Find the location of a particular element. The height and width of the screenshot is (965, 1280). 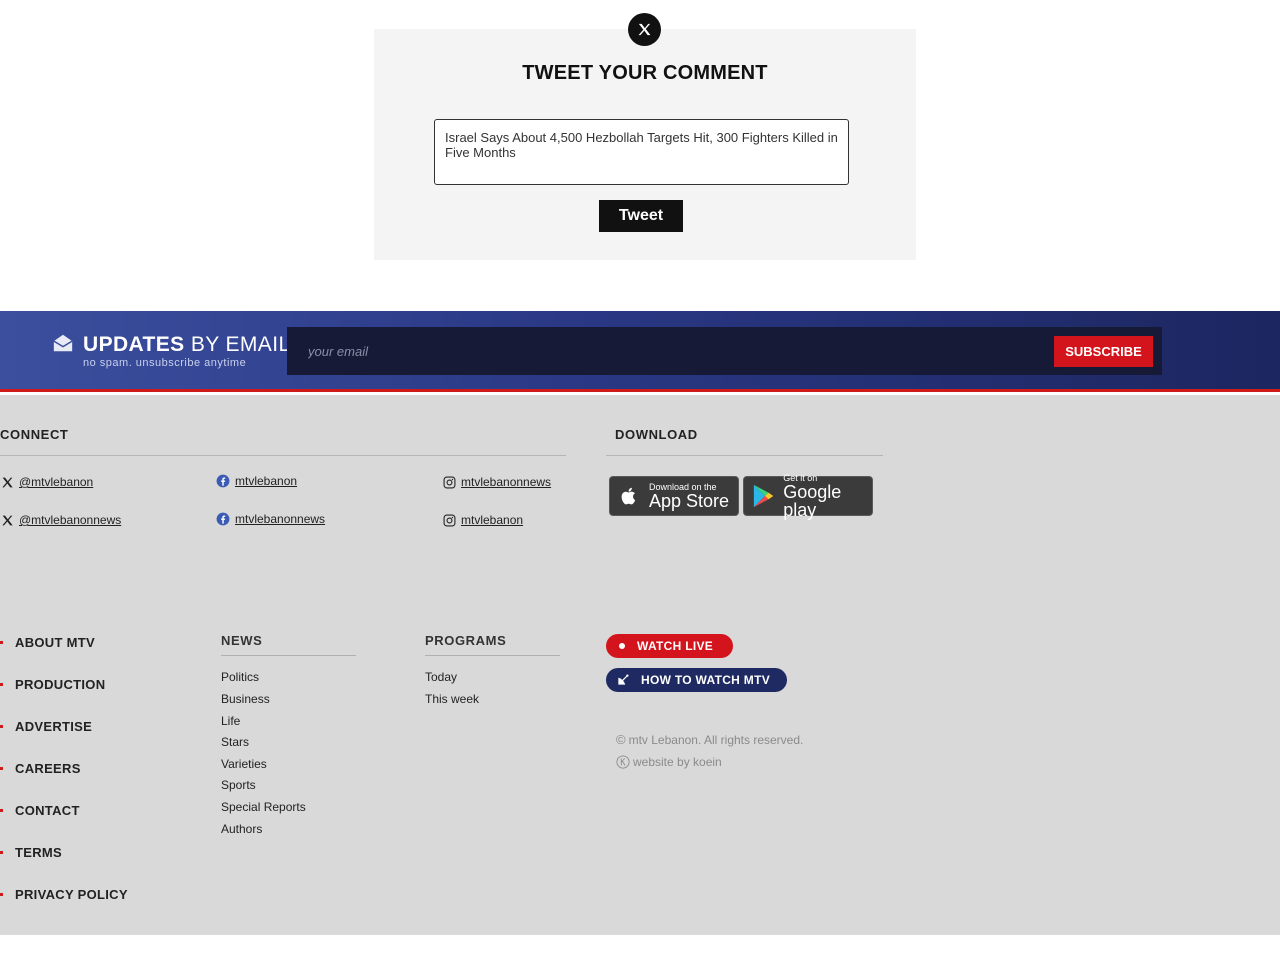

google-play-badge: Get it on Google play is located at coordinates (808, 496).